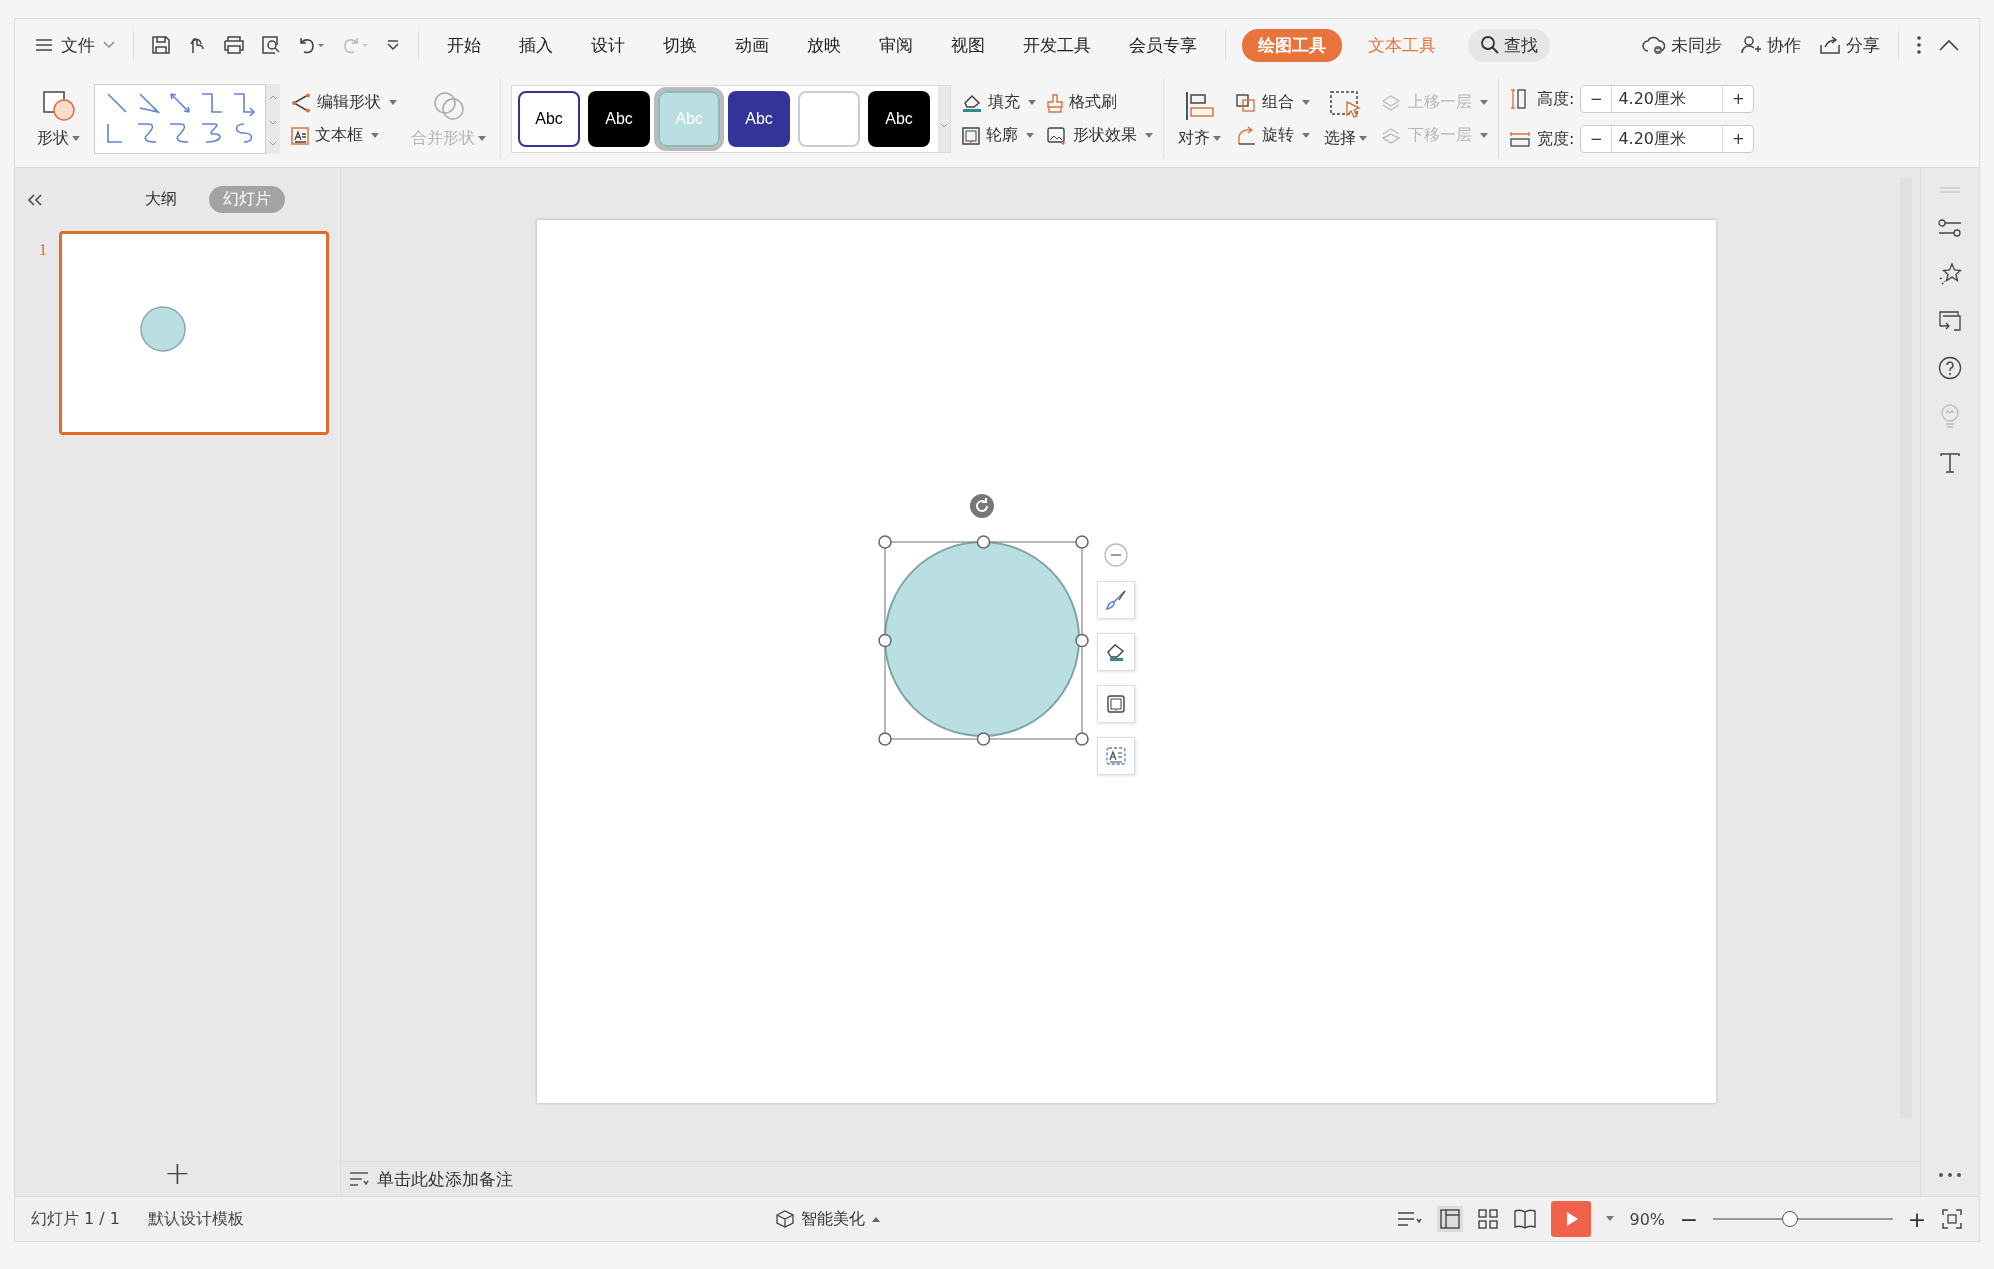 This screenshot has width=1994, height=1269. What do you see at coordinates (448, 105) in the screenshot?
I see `overlapping-circles-icon` at bounding box center [448, 105].